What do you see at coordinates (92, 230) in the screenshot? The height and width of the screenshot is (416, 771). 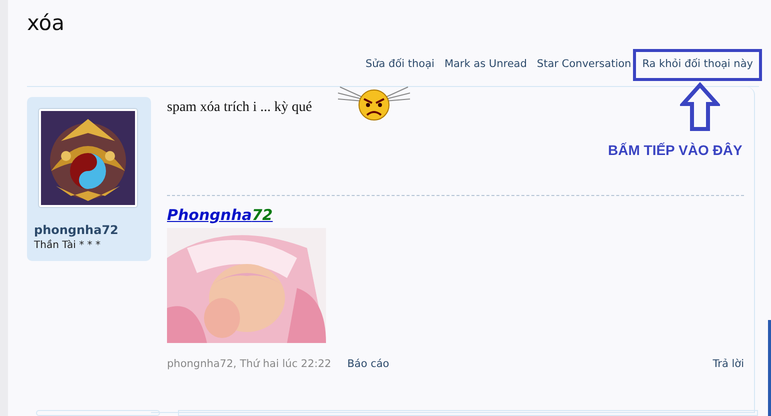 I see `username-link: phongnha72` at bounding box center [92, 230].